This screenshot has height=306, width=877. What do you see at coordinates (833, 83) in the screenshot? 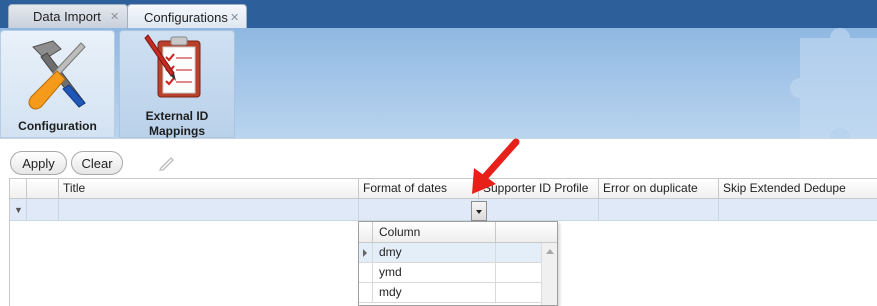
I see `puzzle-watermark-icon` at bounding box center [833, 83].